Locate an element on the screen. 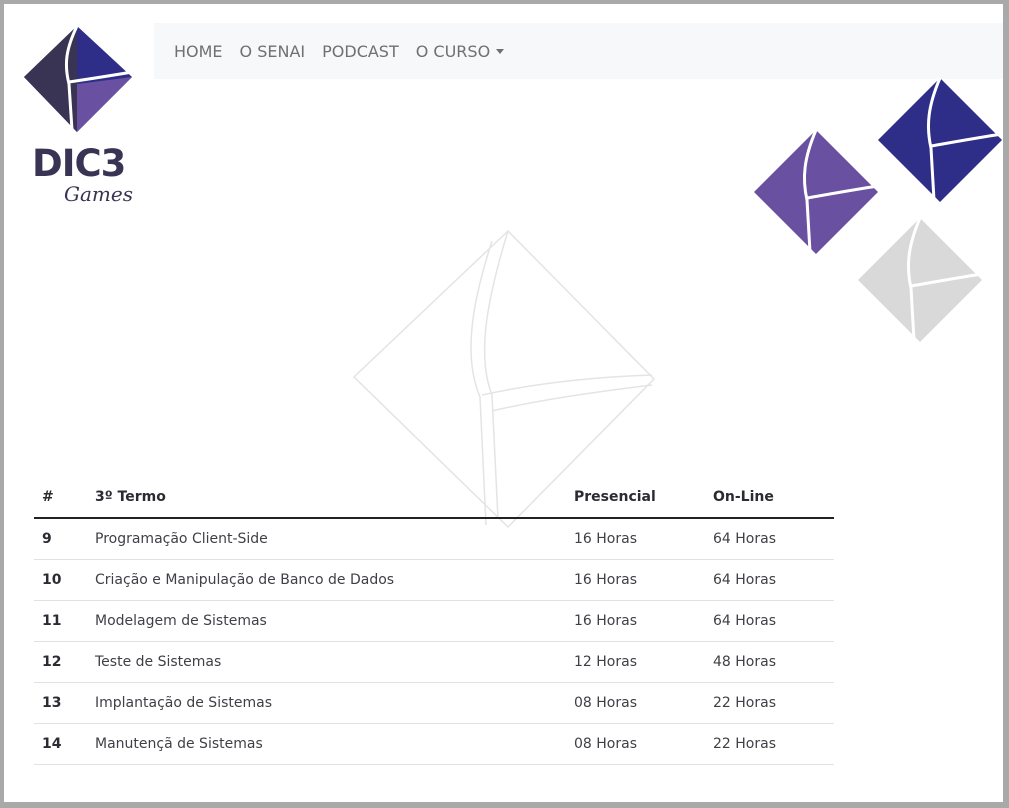 This screenshot has width=1009, height=808. row-course-name: Programação Client-Side is located at coordinates (326, 539).